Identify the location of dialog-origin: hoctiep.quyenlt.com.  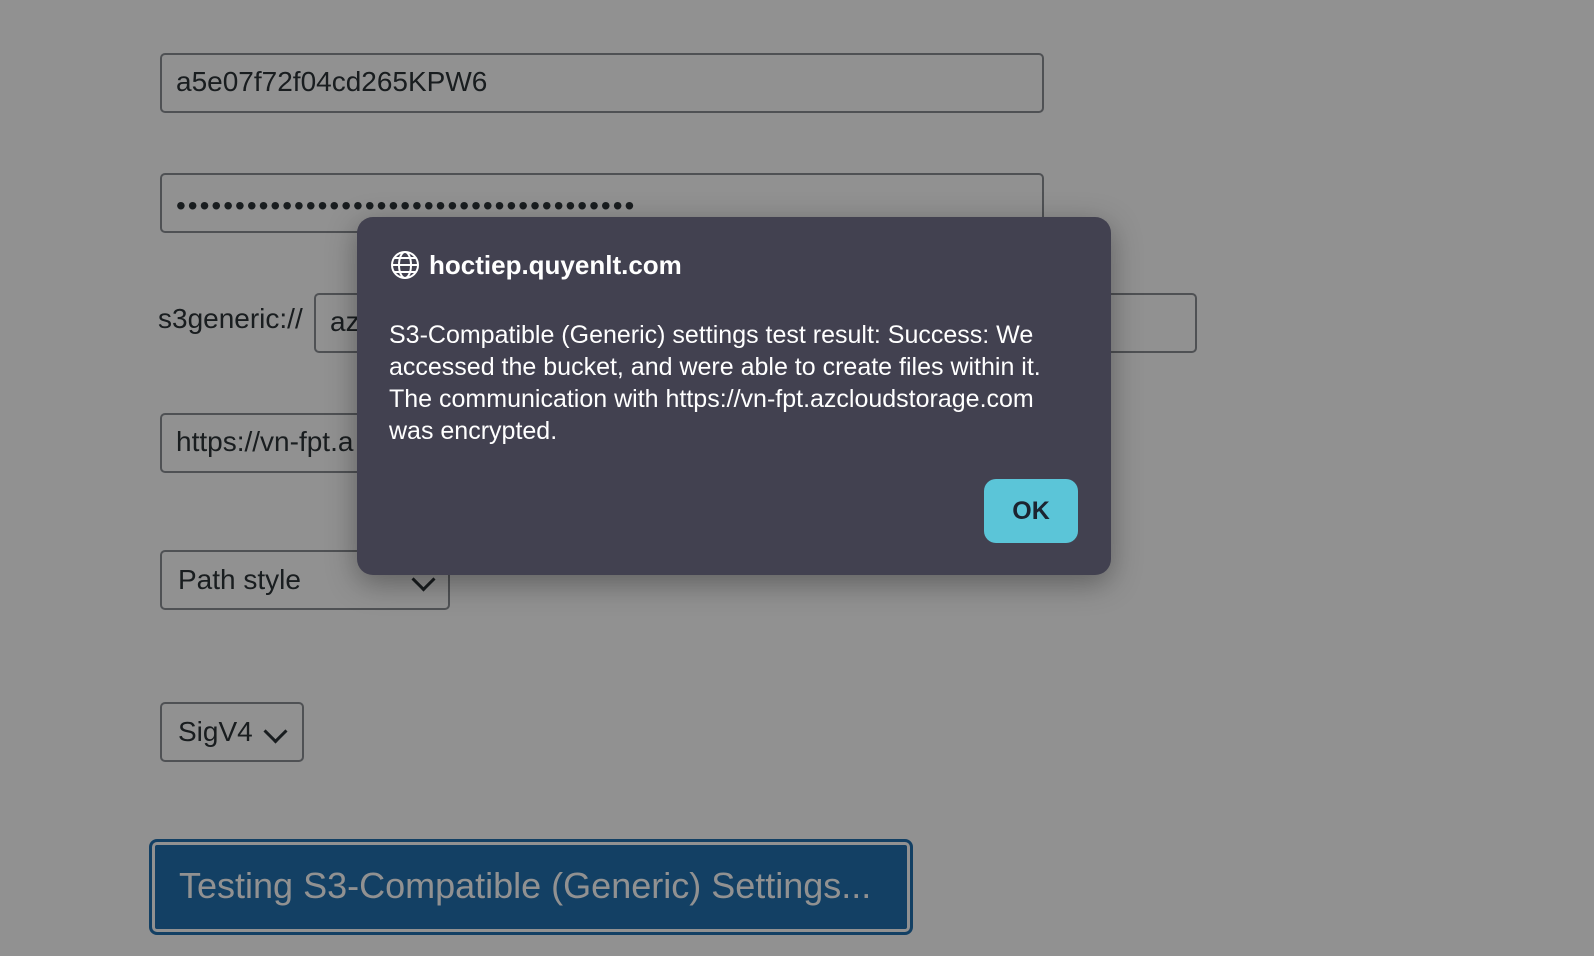
(535, 265).